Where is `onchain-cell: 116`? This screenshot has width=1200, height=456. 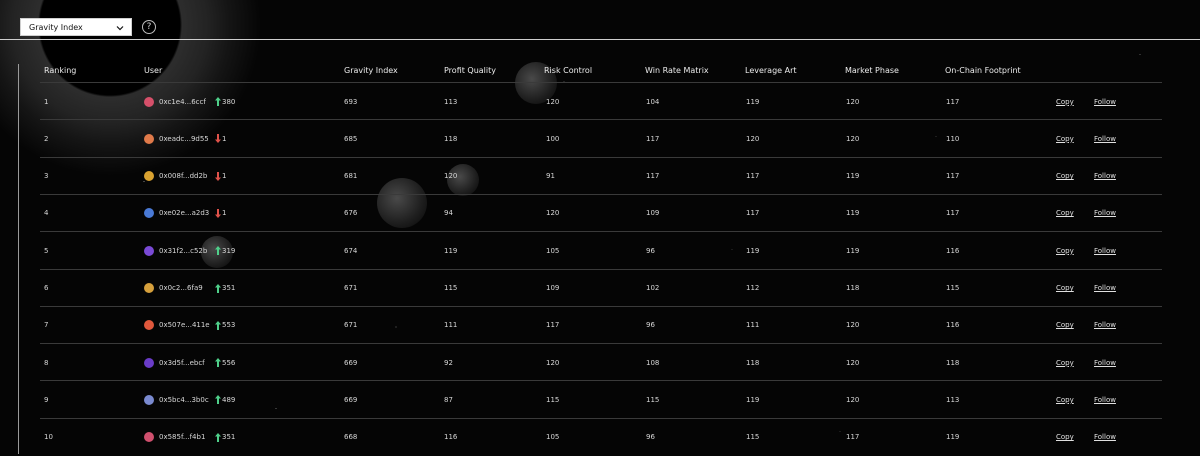 onchain-cell: 116 is located at coordinates (953, 250).